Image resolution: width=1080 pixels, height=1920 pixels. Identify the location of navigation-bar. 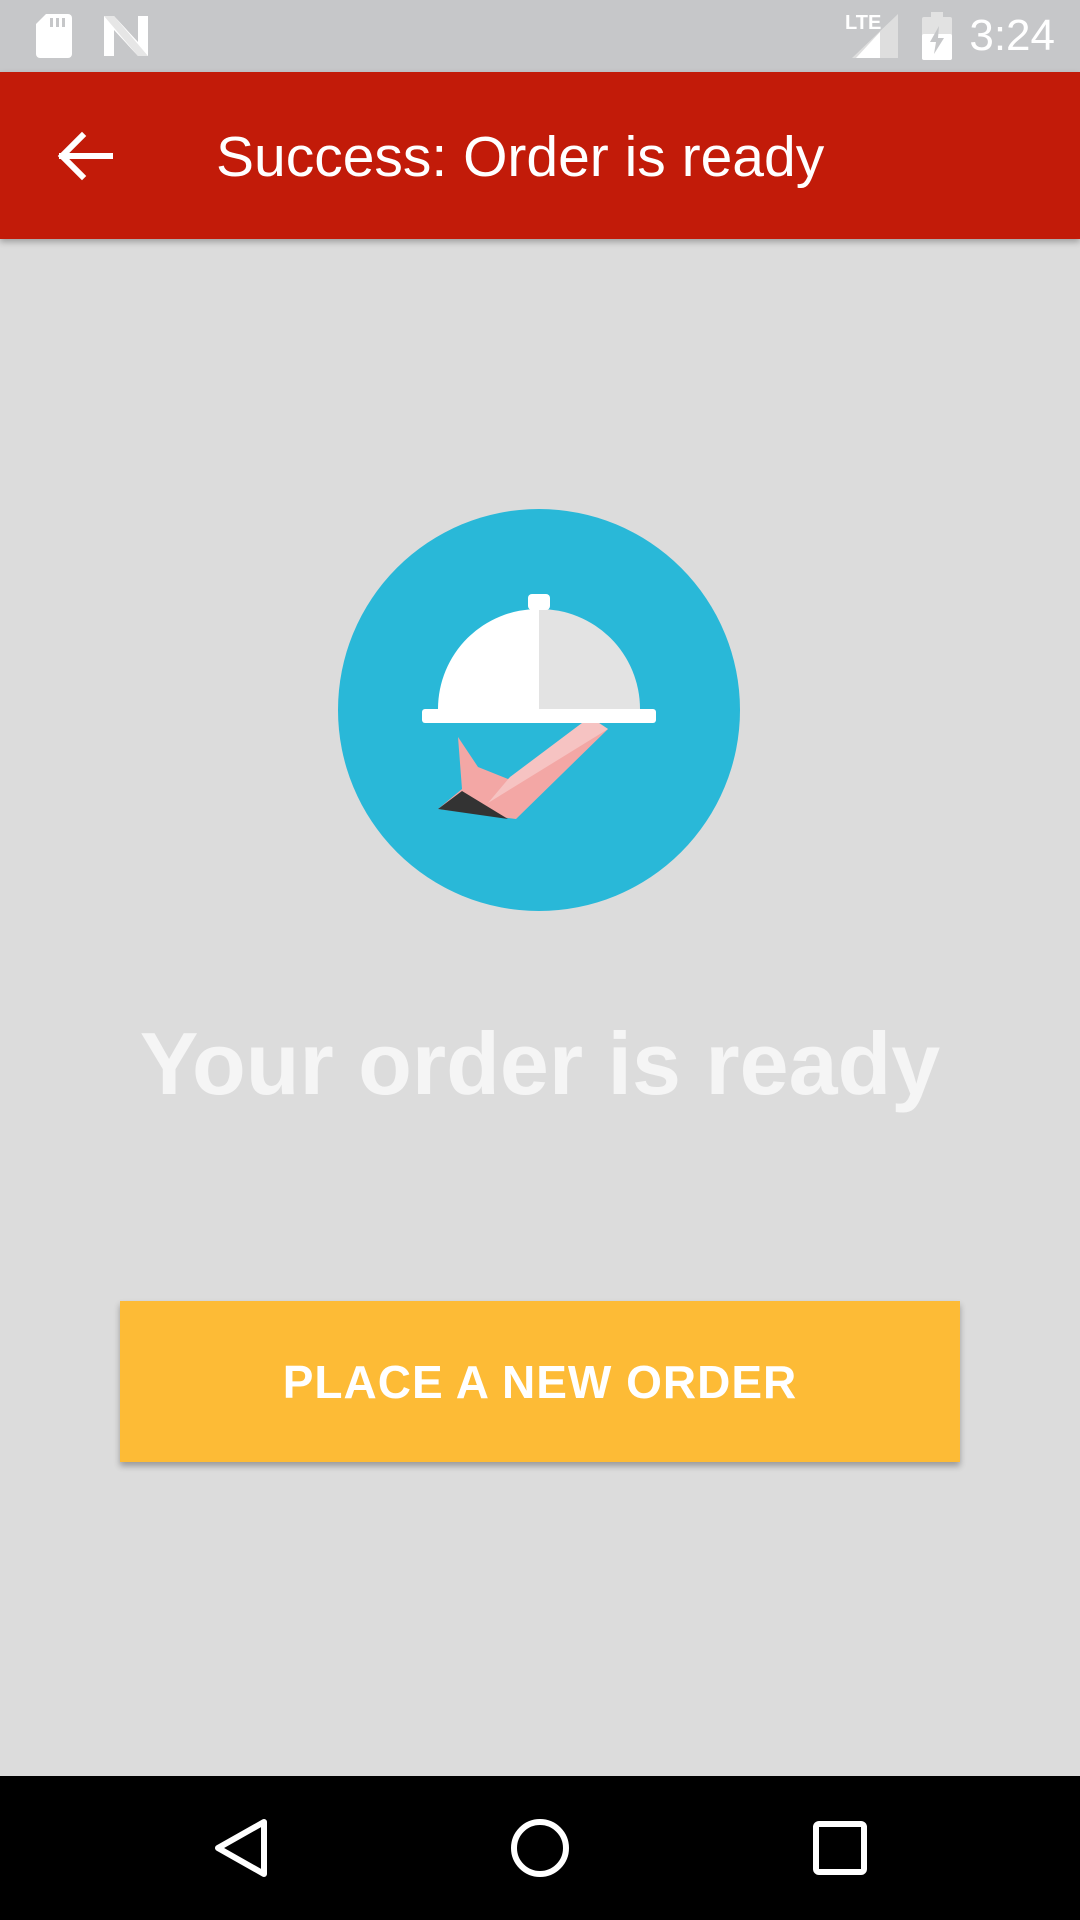
(540, 1848).